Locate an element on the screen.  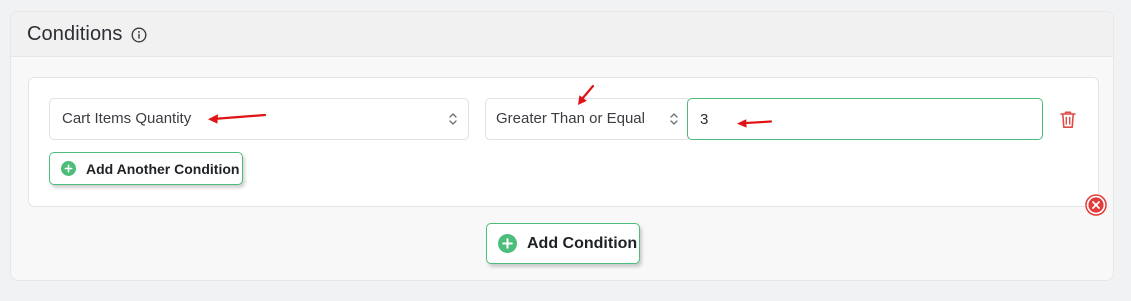
close-circle-icon is located at coordinates (1096, 205).